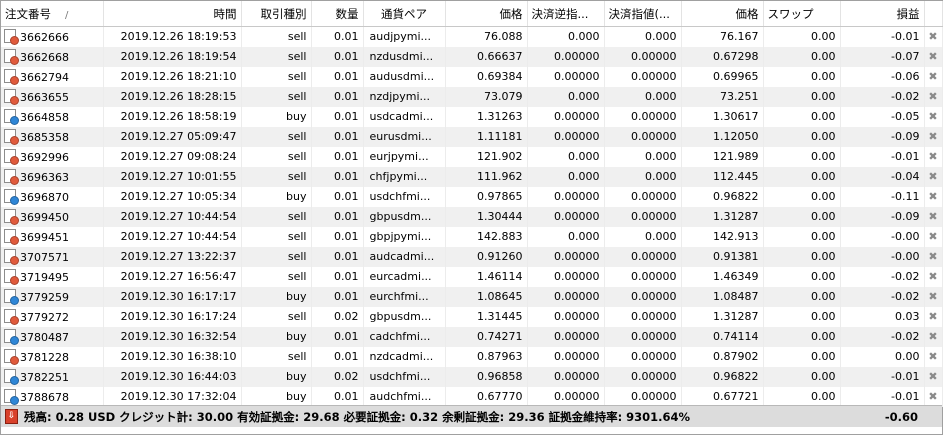 The height and width of the screenshot is (435, 943). What do you see at coordinates (52, 316) in the screenshot?
I see `ticket-cell: 3779272` at bounding box center [52, 316].